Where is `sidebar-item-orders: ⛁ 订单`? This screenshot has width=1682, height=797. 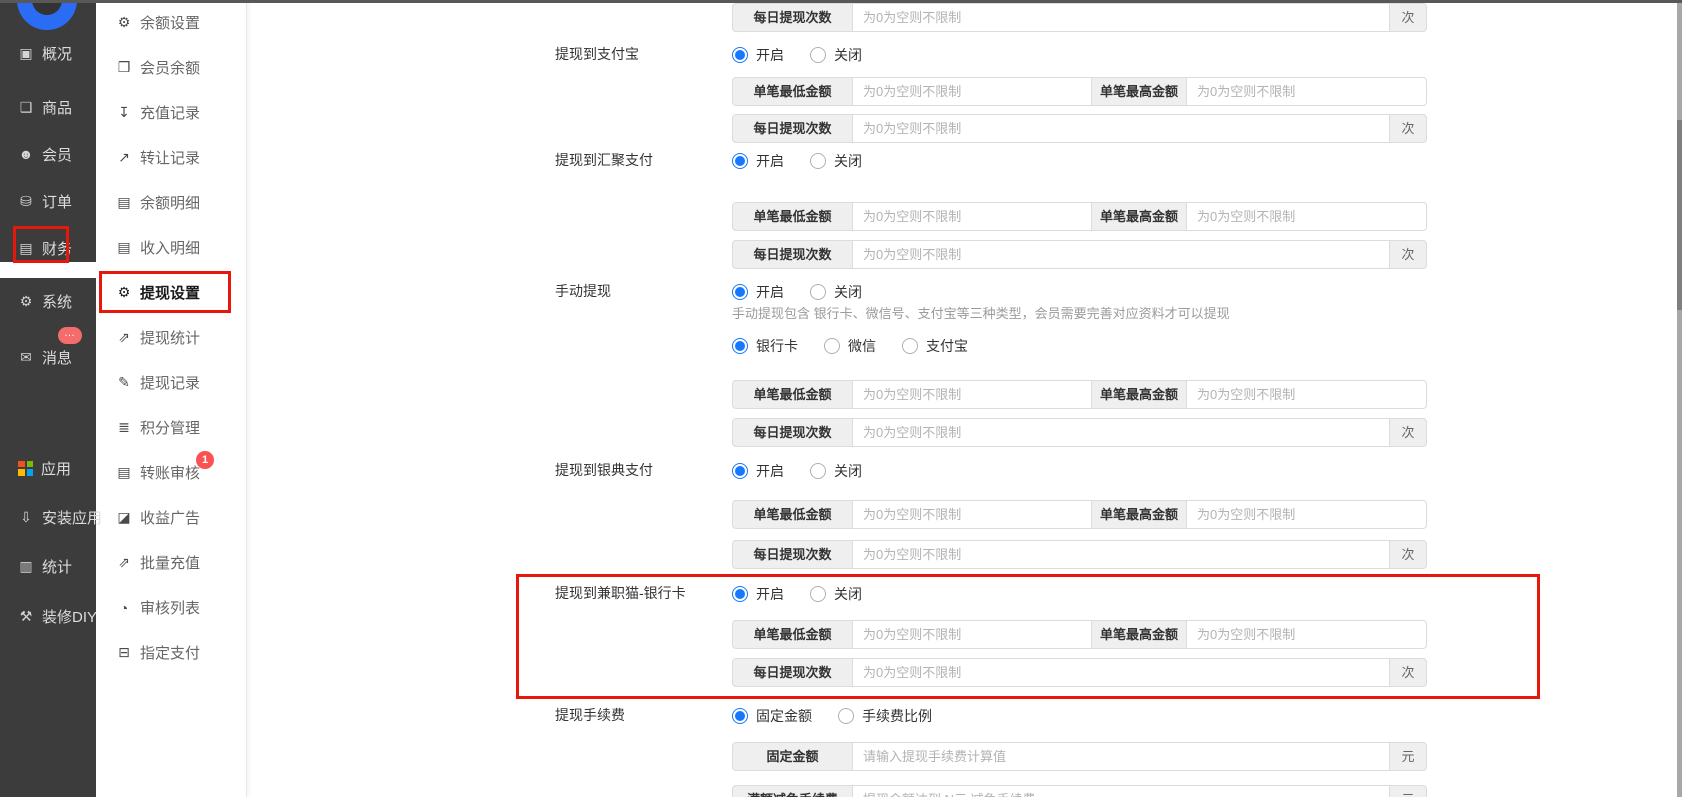 sidebar-item-orders: ⛁ 订单 is located at coordinates (48, 201).